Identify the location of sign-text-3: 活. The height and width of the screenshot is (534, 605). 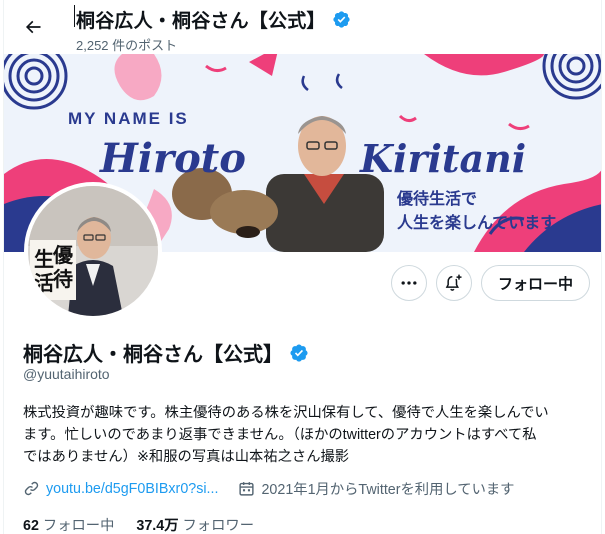
(44, 283).